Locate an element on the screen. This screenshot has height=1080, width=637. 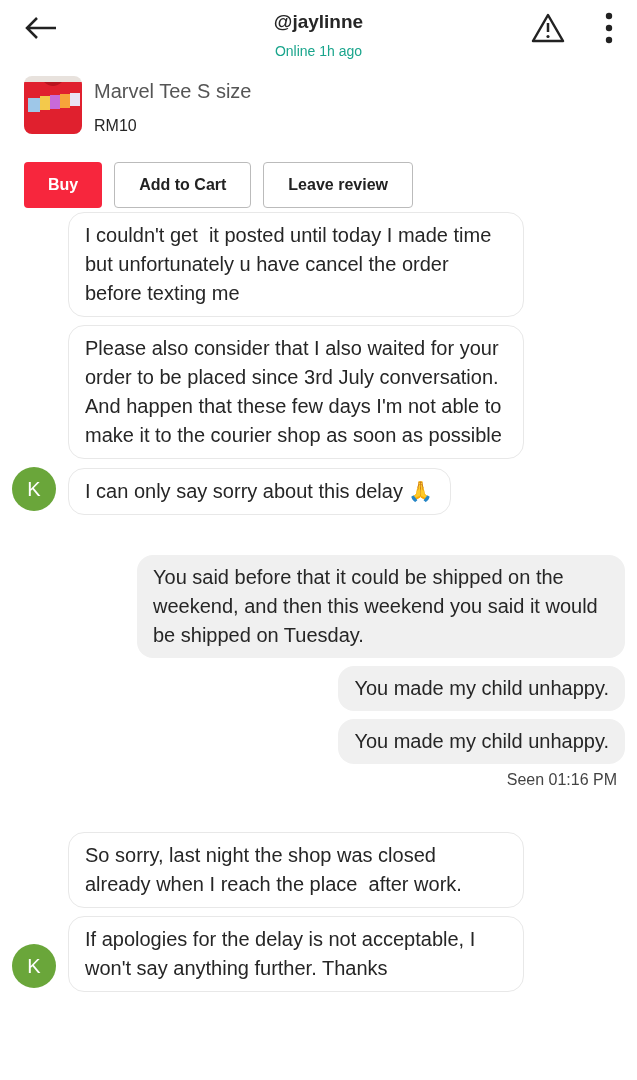
message-bubble: So sorry, last night the shop was closed already when I reach the place after work. is located at coordinates (296, 870).